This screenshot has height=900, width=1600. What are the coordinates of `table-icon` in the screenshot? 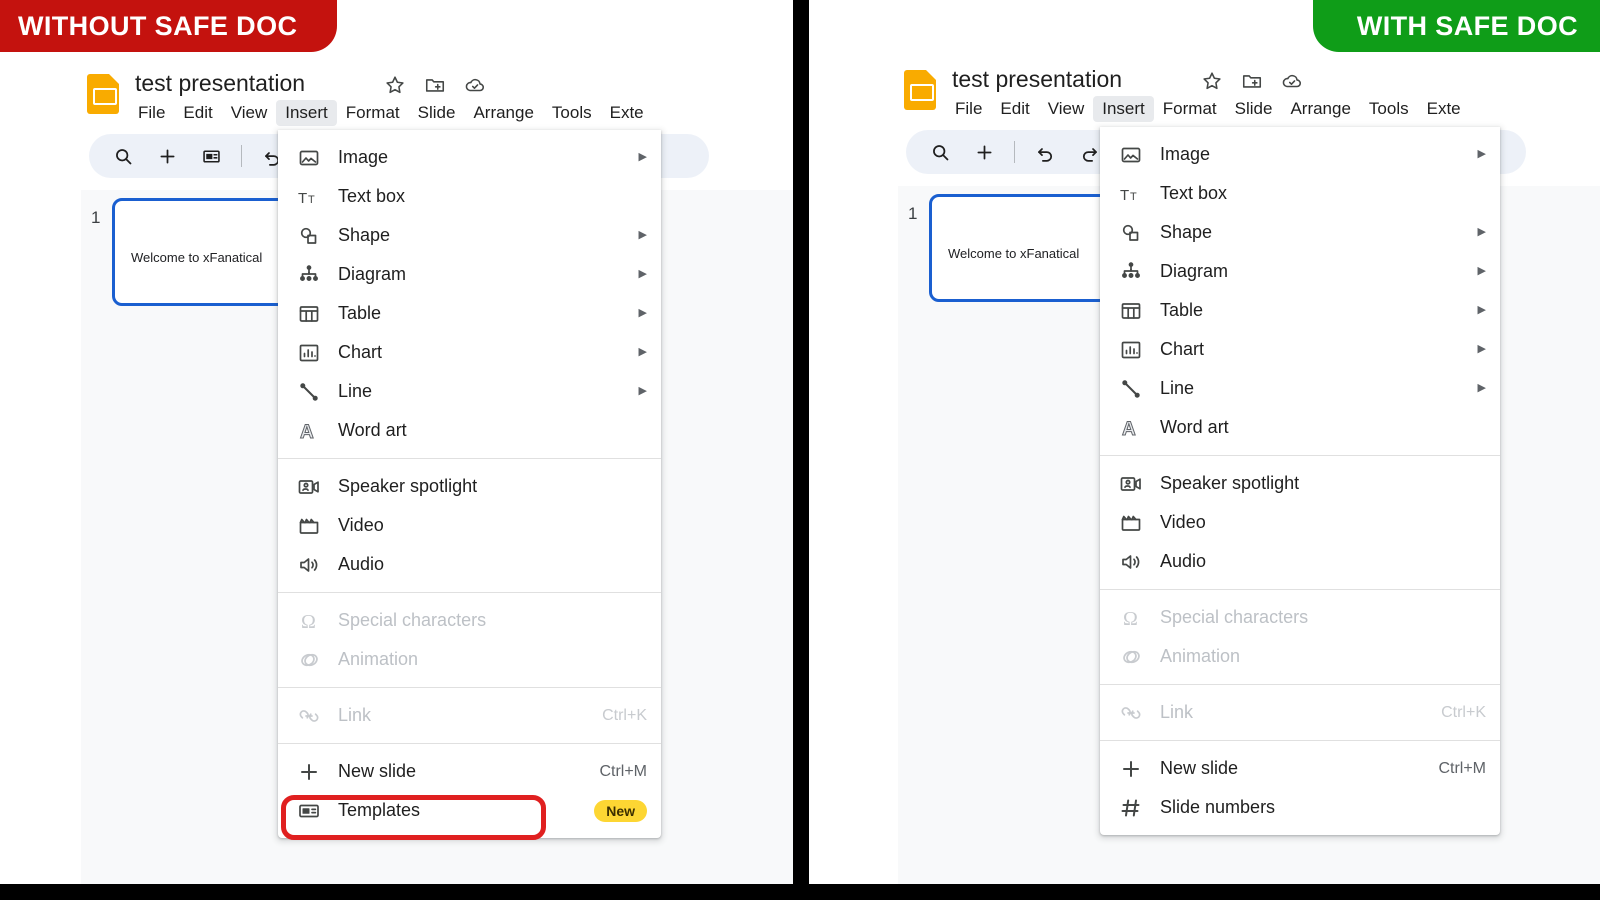 It's located at (1131, 311).